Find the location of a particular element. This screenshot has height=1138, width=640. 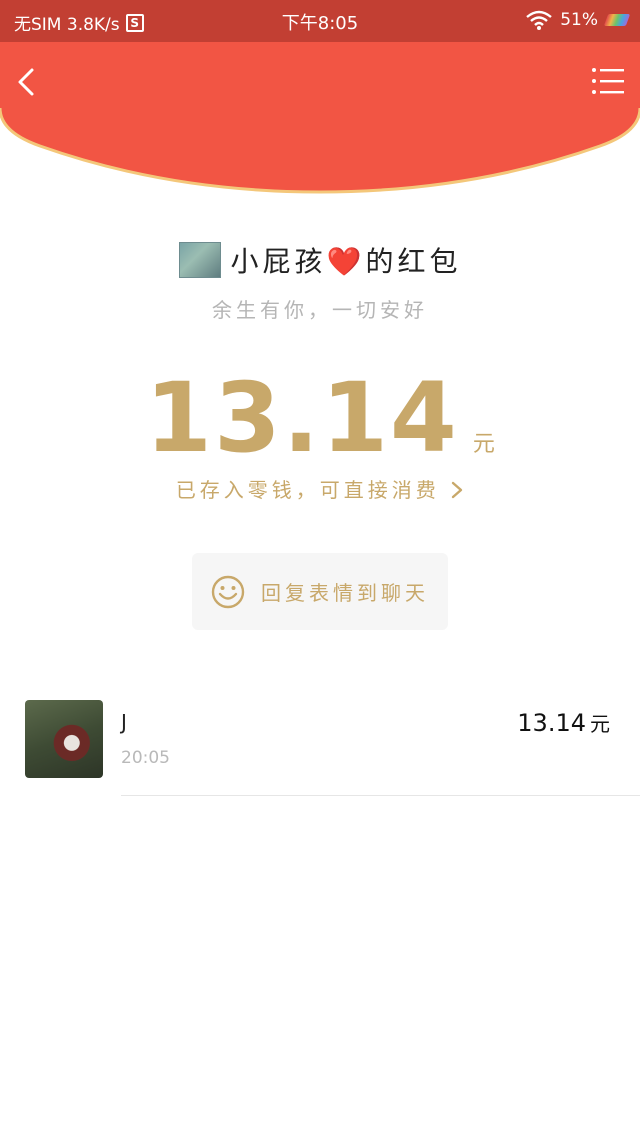

record-time: 20:05 is located at coordinates (145, 758).